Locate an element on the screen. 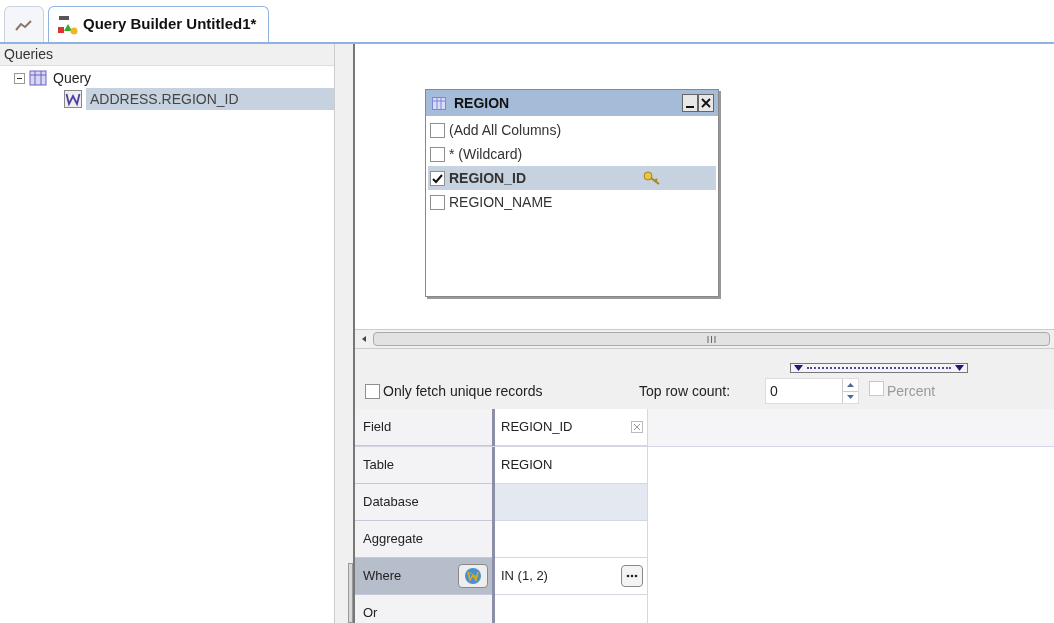 This screenshot has height=623, width=1054. row-header: Table is located at coordinates (423, 465).